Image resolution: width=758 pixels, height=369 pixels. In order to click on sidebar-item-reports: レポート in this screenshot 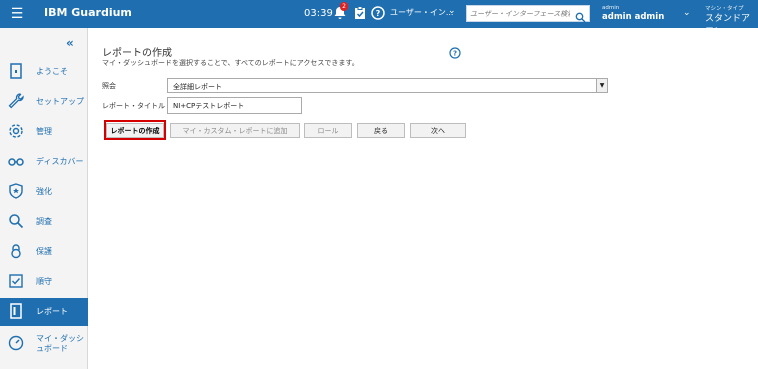, I will do `click(44, 312)`.